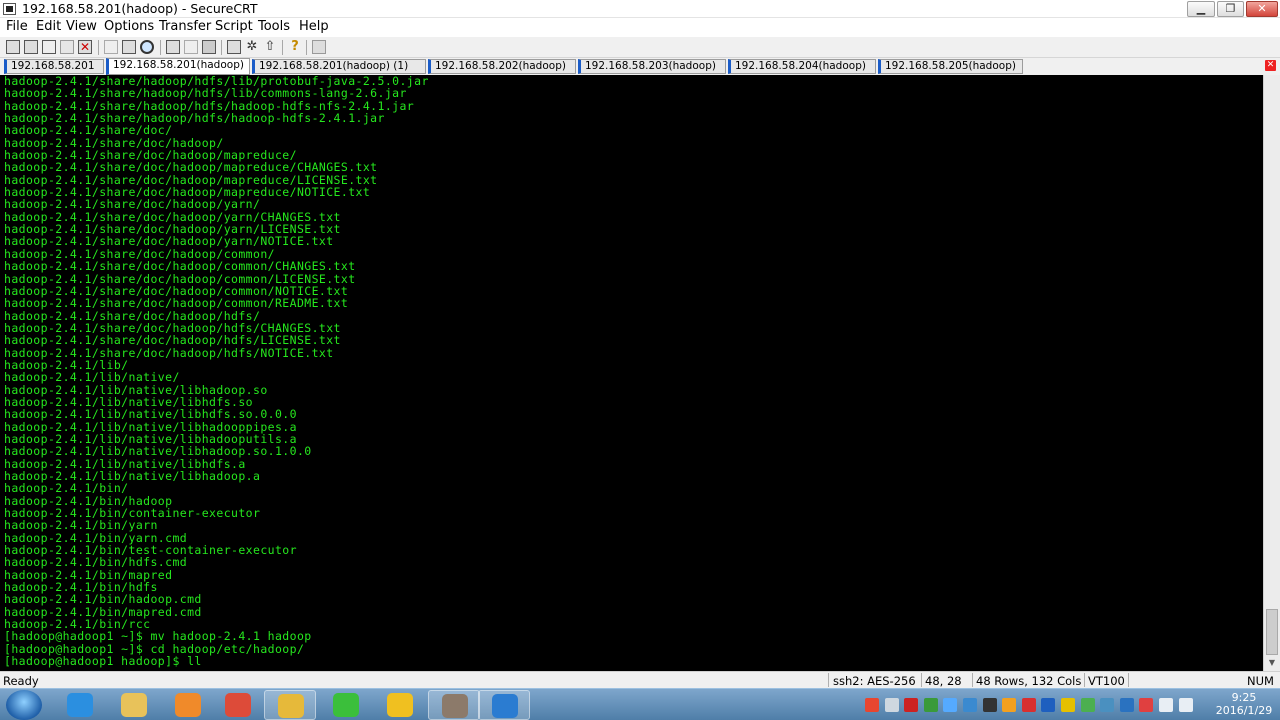 This screenshot has height=720, width=1280. I want to click on menu-view: View, so click(81, 26).